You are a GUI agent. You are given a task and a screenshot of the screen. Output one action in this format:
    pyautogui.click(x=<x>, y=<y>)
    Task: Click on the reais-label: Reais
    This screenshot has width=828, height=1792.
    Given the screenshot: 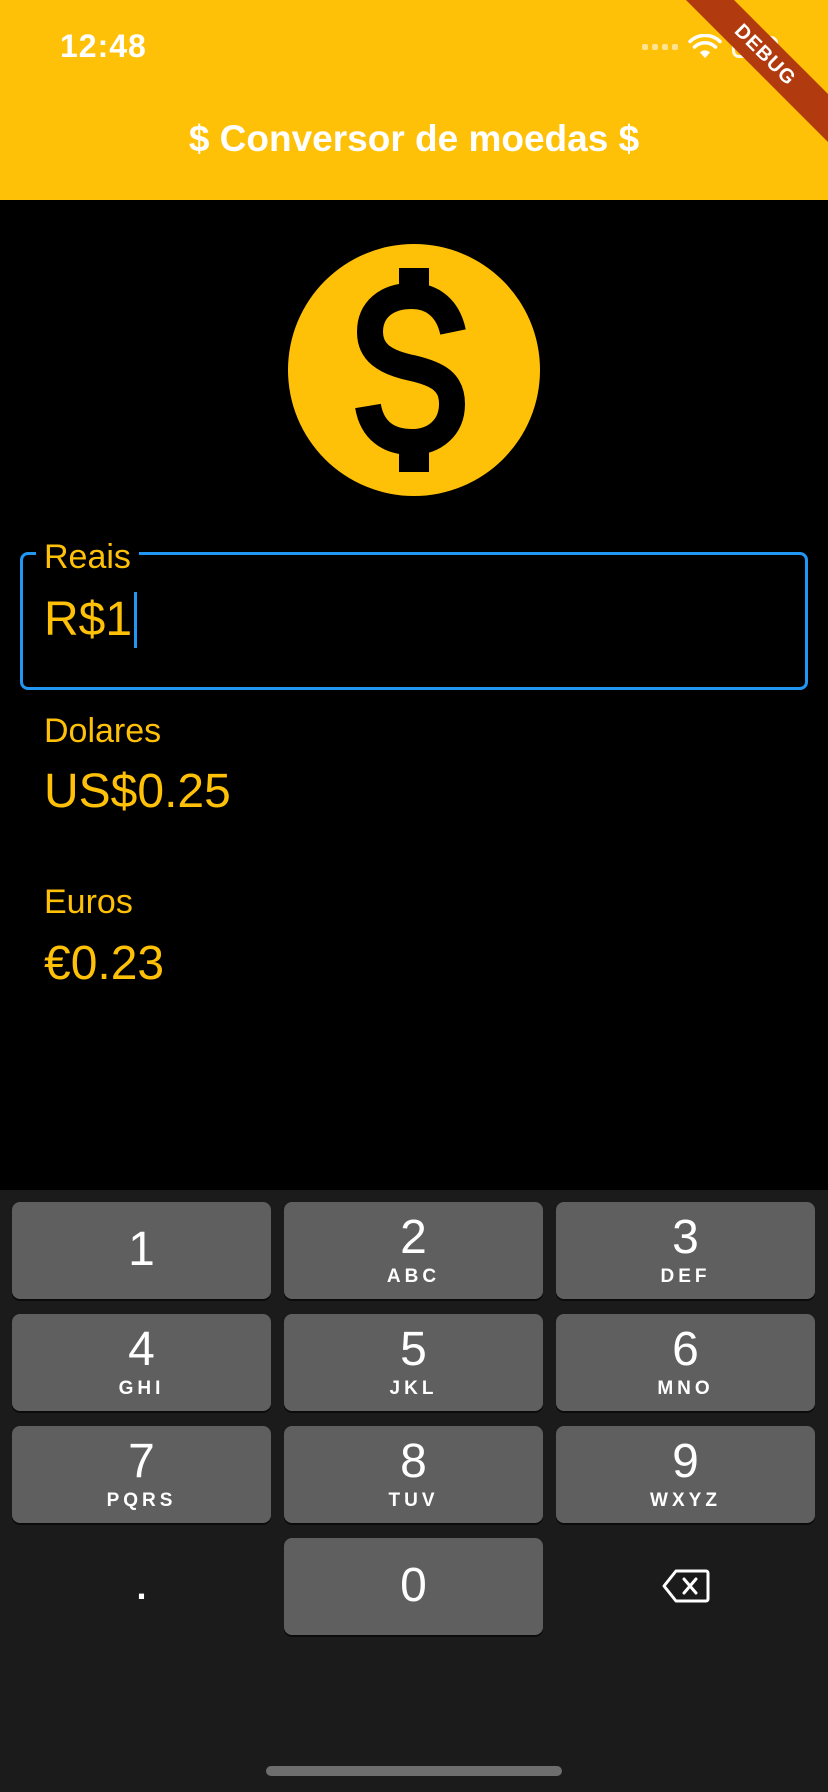 What is the action you would take?
    pyautogui.click(x=87, y=557)
    